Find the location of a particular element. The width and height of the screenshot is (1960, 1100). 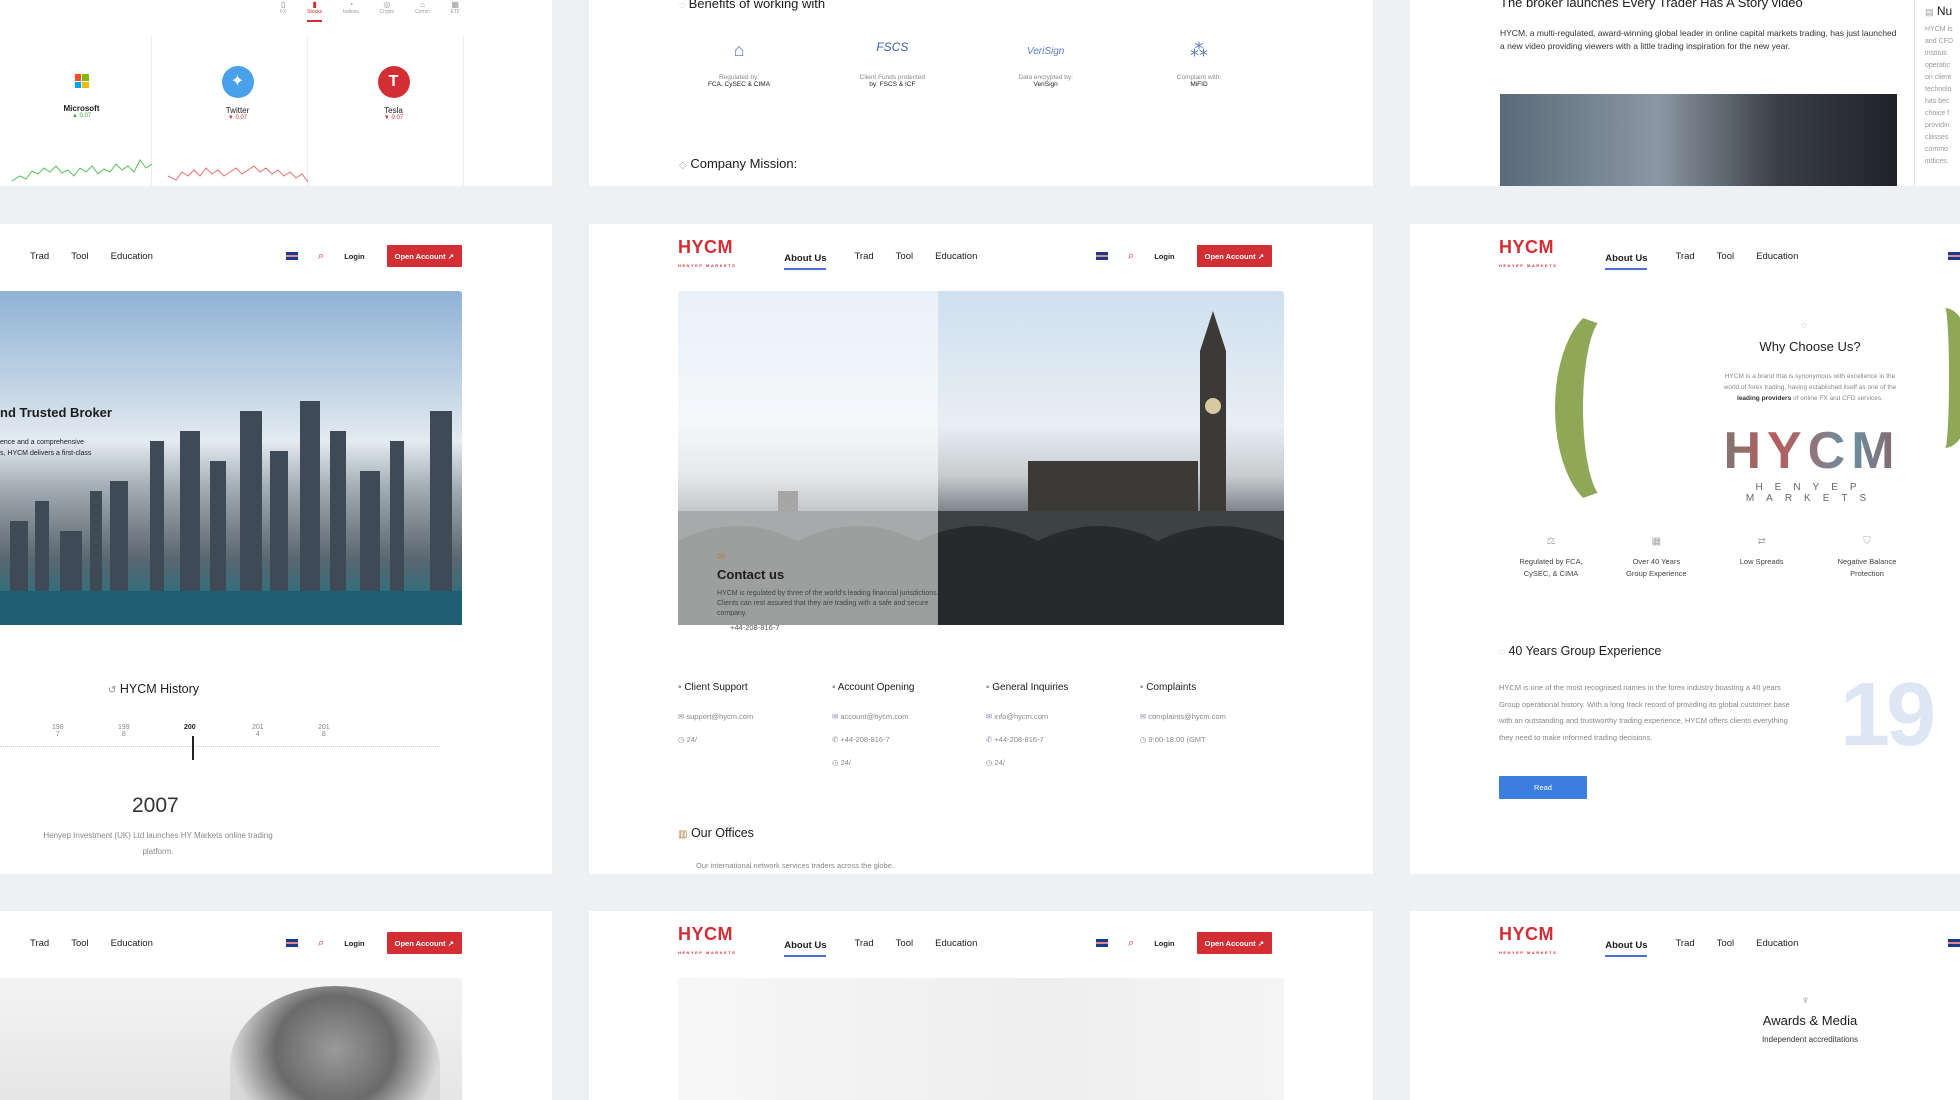

history-icon: ↺ is located at coordinates (112, 690).